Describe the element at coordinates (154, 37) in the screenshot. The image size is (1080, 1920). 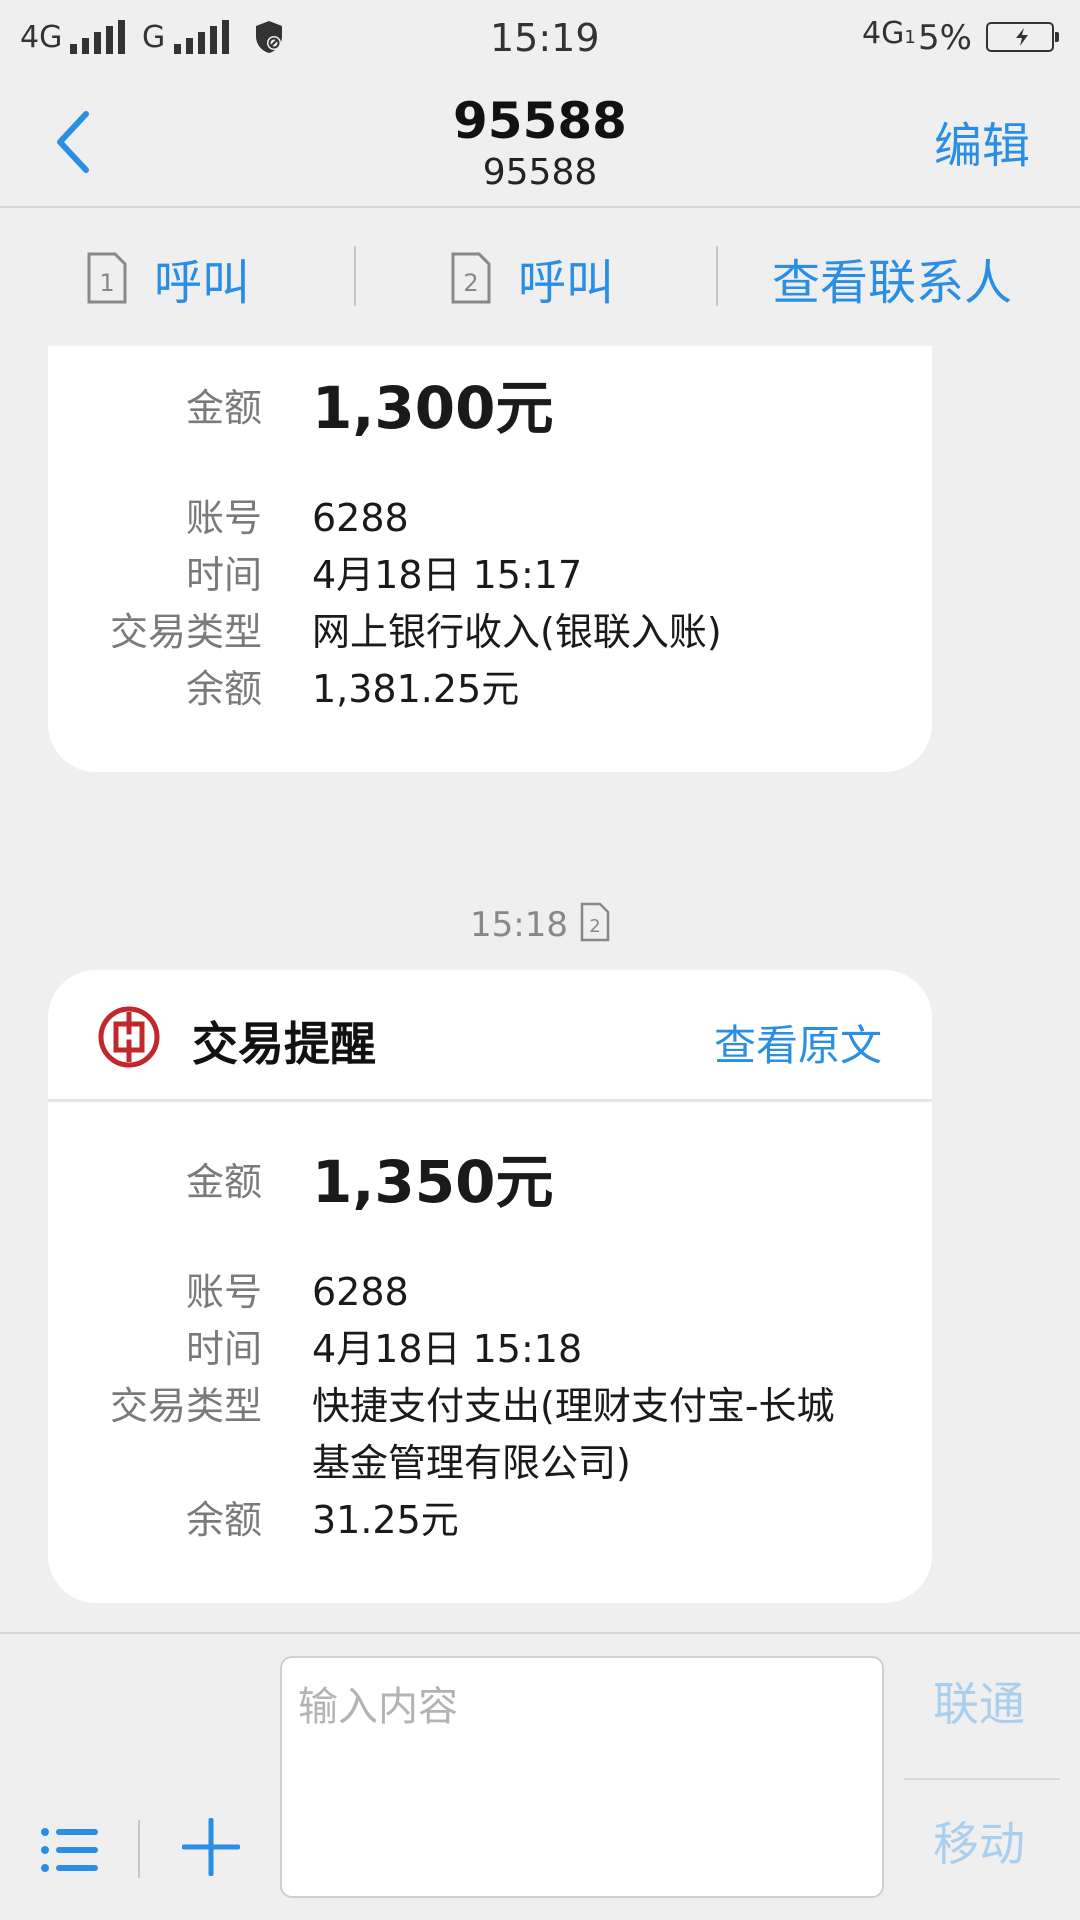
I see `network-type-2: G` at that location.